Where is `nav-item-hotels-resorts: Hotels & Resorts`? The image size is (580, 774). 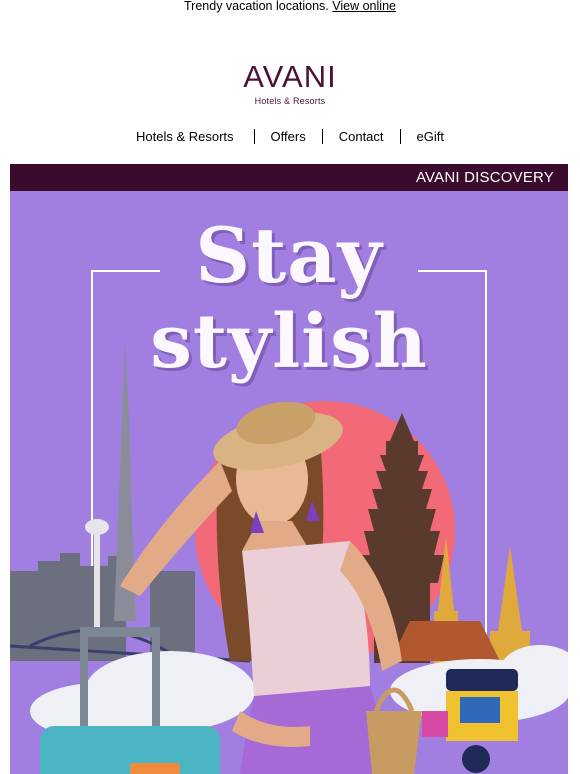 nav-item-hotels-resorts: Hotels & Resorts is located at coordinates (185, 136).